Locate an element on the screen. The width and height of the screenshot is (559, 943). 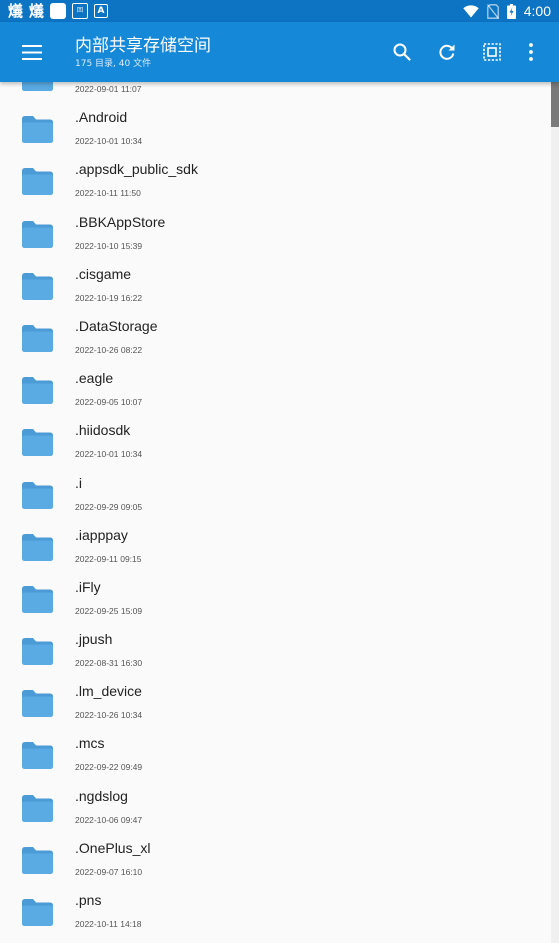
search-button is located at coordinates (402, 52).